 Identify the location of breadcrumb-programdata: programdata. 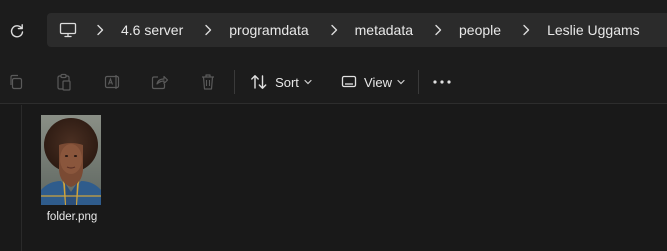
(259, 30).